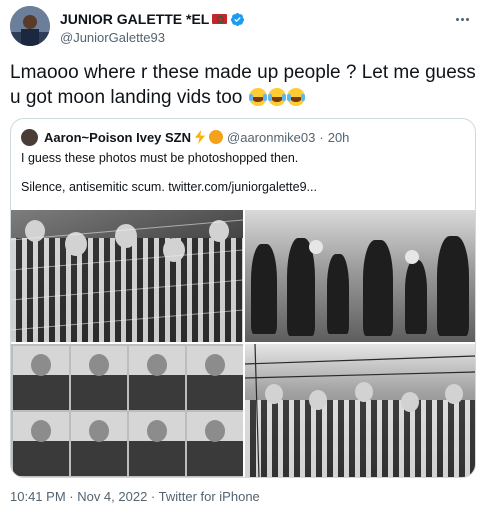 This screenshot has height=508, width=486. Describe the element at coordinates (30, 26) in the screenshot. I see `author-avatar` at that location.